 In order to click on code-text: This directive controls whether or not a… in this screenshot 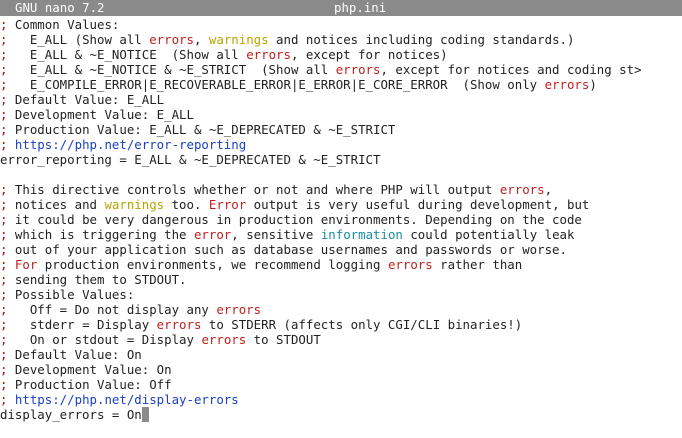, I will do `click(253, 189)`.